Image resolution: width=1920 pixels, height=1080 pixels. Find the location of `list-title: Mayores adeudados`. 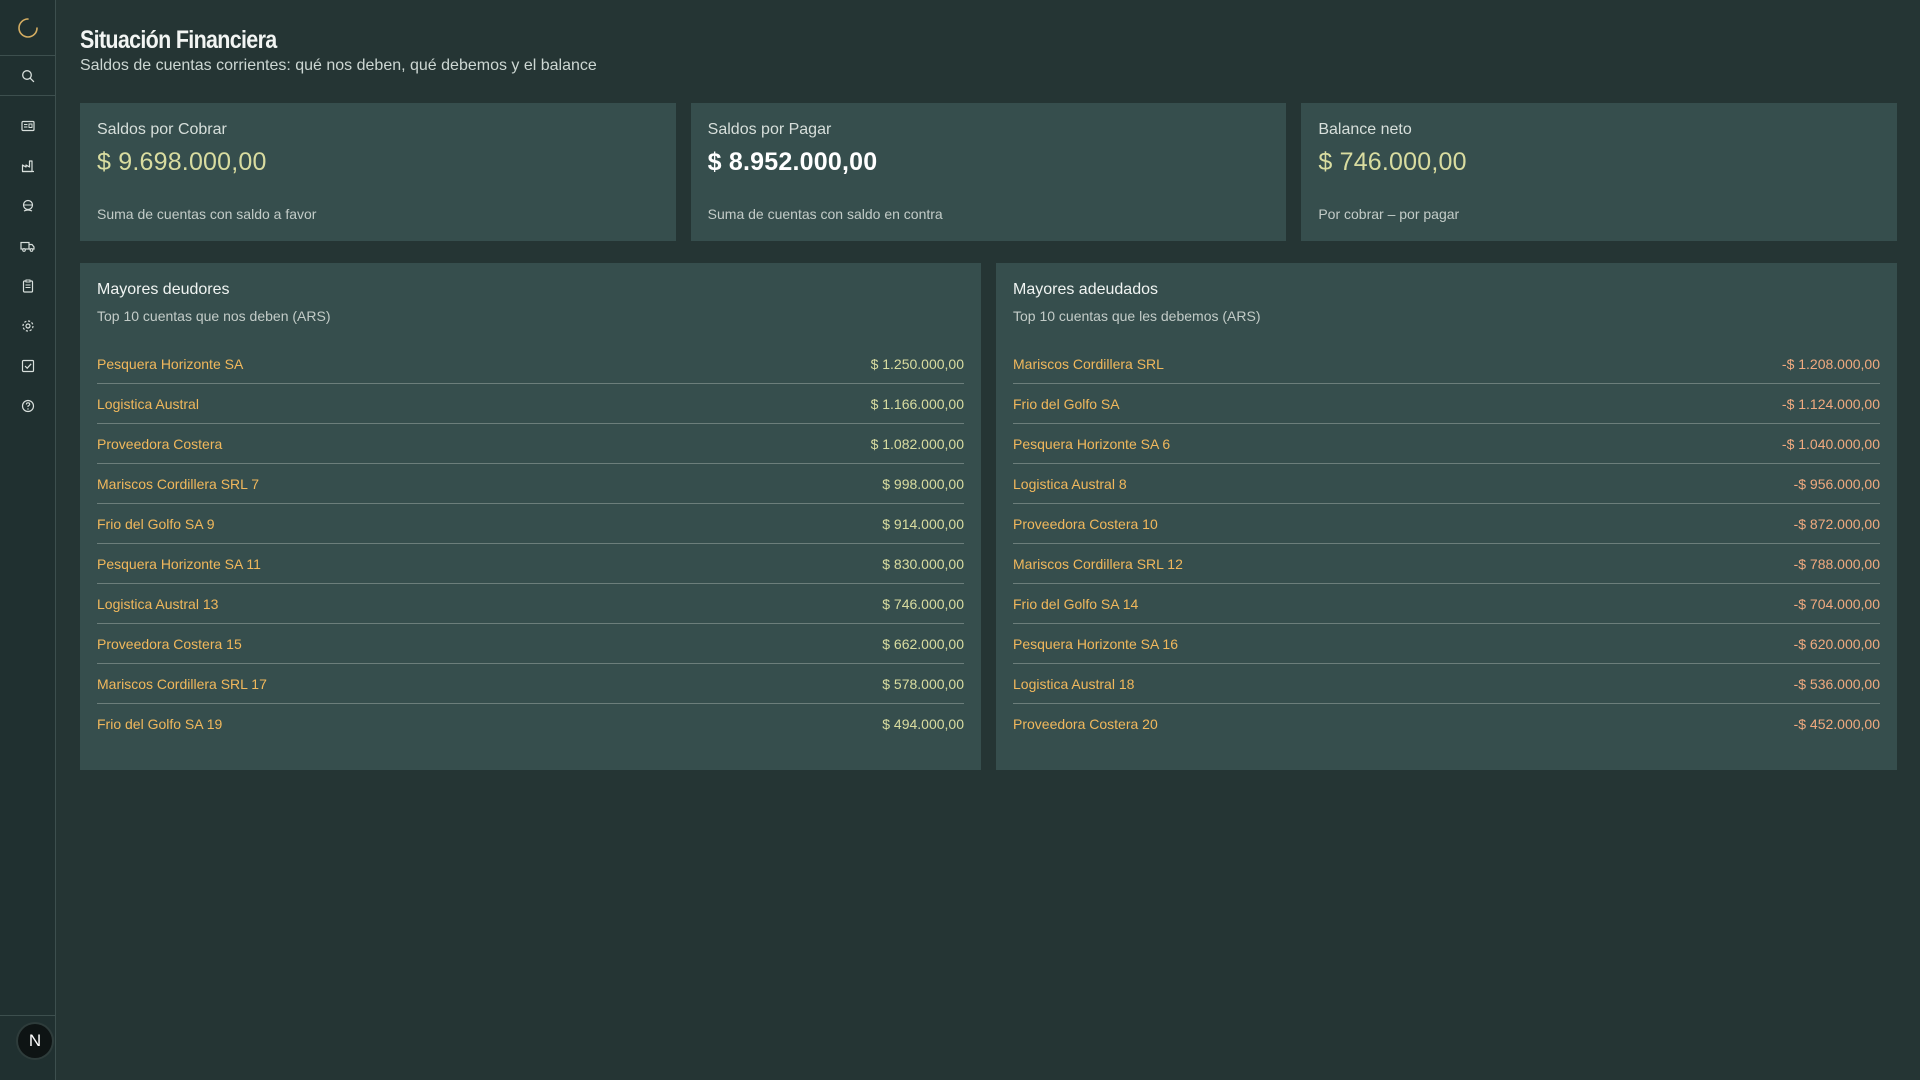

list-title: Mayores adeudados is located at coordinates (1085, 289).